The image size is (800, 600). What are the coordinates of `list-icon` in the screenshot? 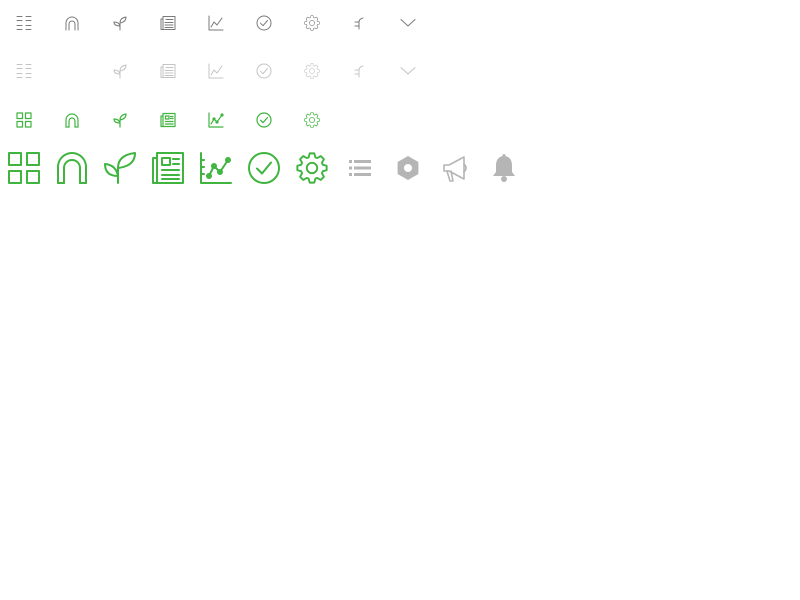 It's located at (360, 168).